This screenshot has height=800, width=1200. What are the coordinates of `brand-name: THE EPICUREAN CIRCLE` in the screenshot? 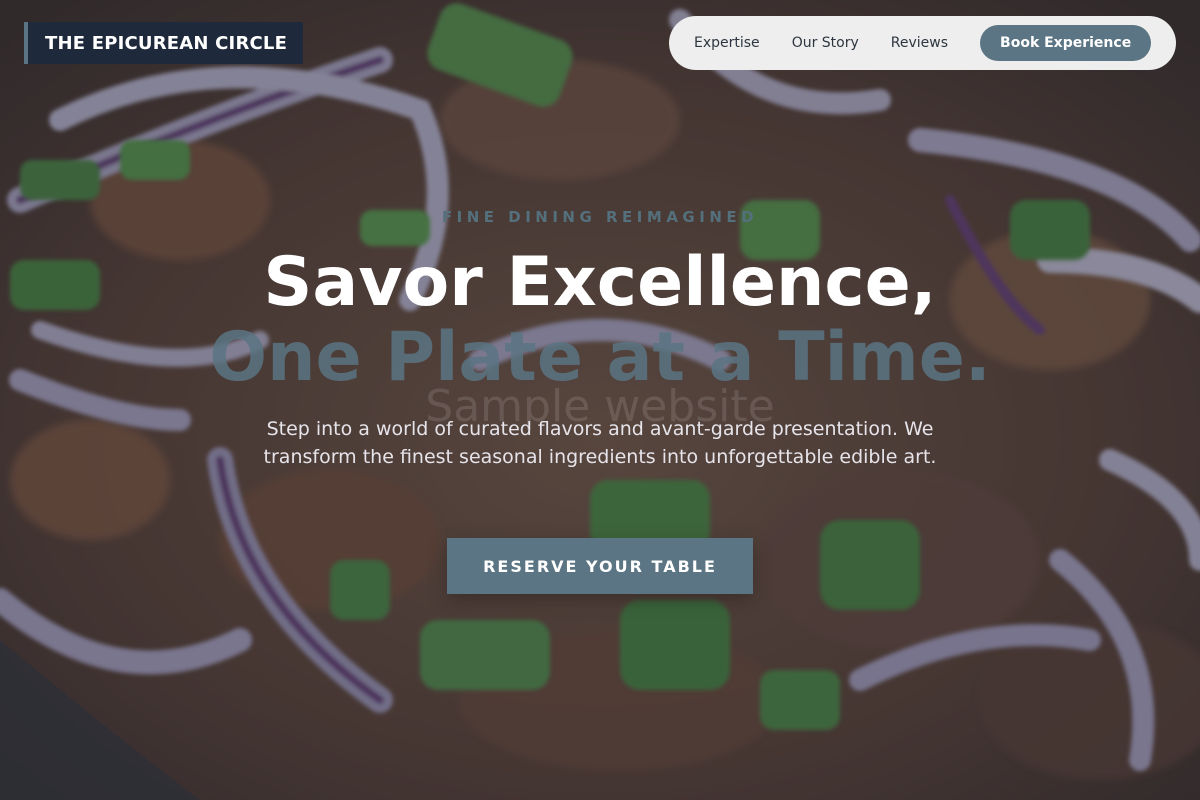 It's located at (166, 43).